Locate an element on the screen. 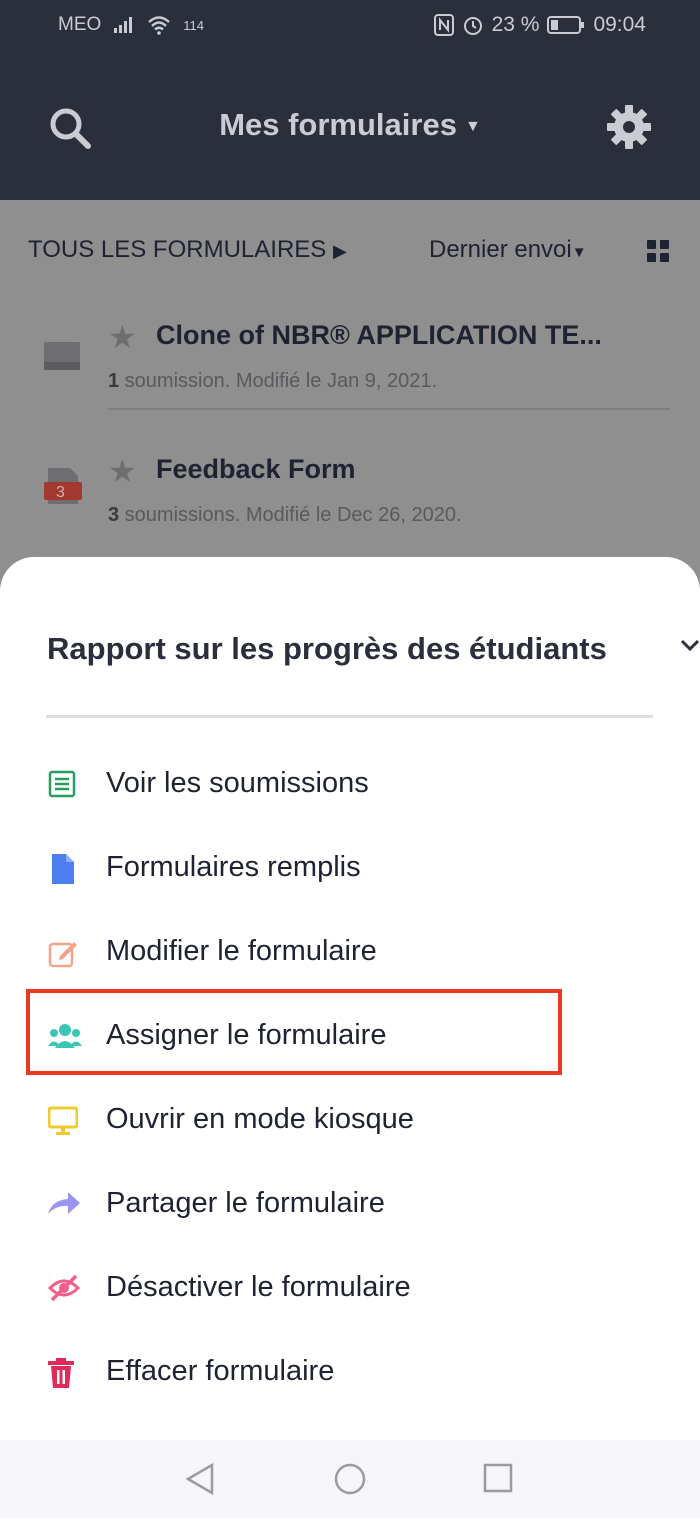 The image size is (700, 1518). menu-item-filled-forms: Formulaires remplis is located at coordinates (350, 869).